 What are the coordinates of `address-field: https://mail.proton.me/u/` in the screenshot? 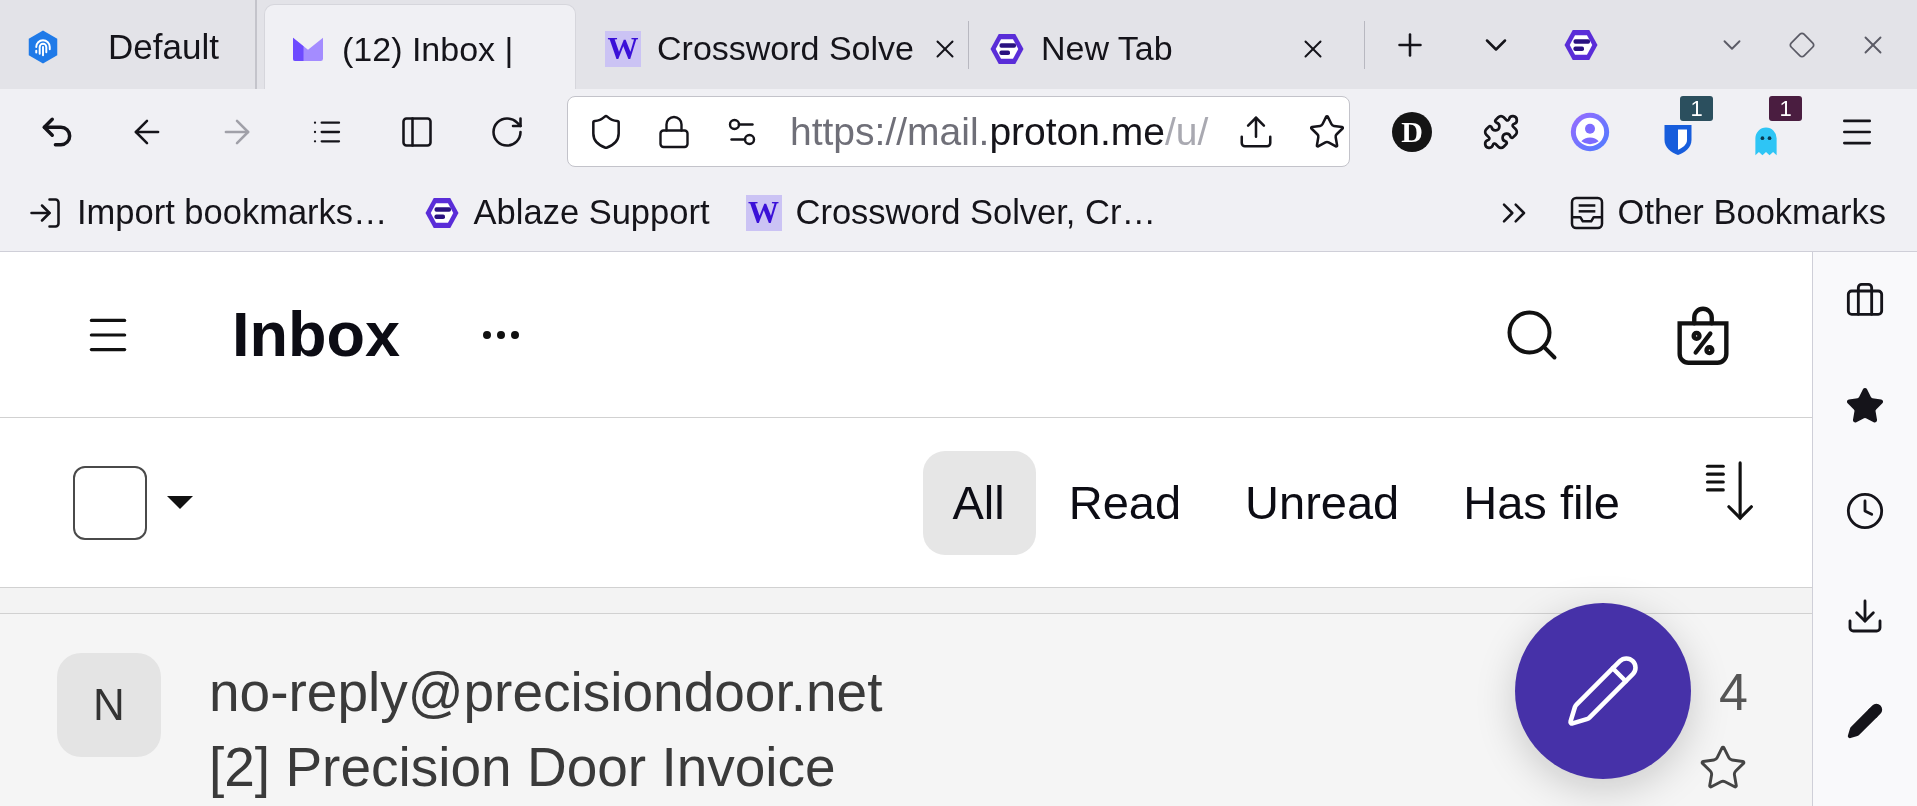 It's located at (958, 131).